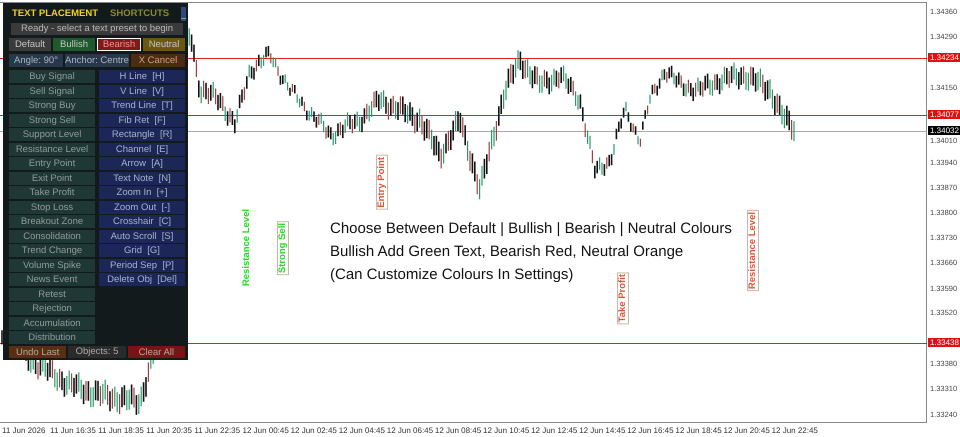 This screenshot has height=437, width=960. Describe the element at coordinates (52, 178) in the screenshot. I see `text-preset-button: Exit Point` at that location.